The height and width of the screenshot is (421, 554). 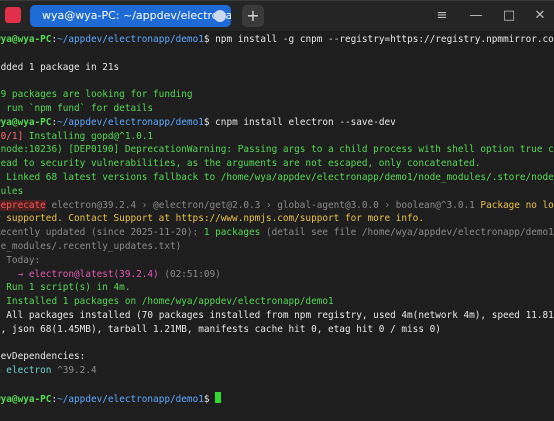 What do you see at coordinates (253, 16) in the screenshot?
I see `new-tab-button: +` at bounding box center [253, 16].